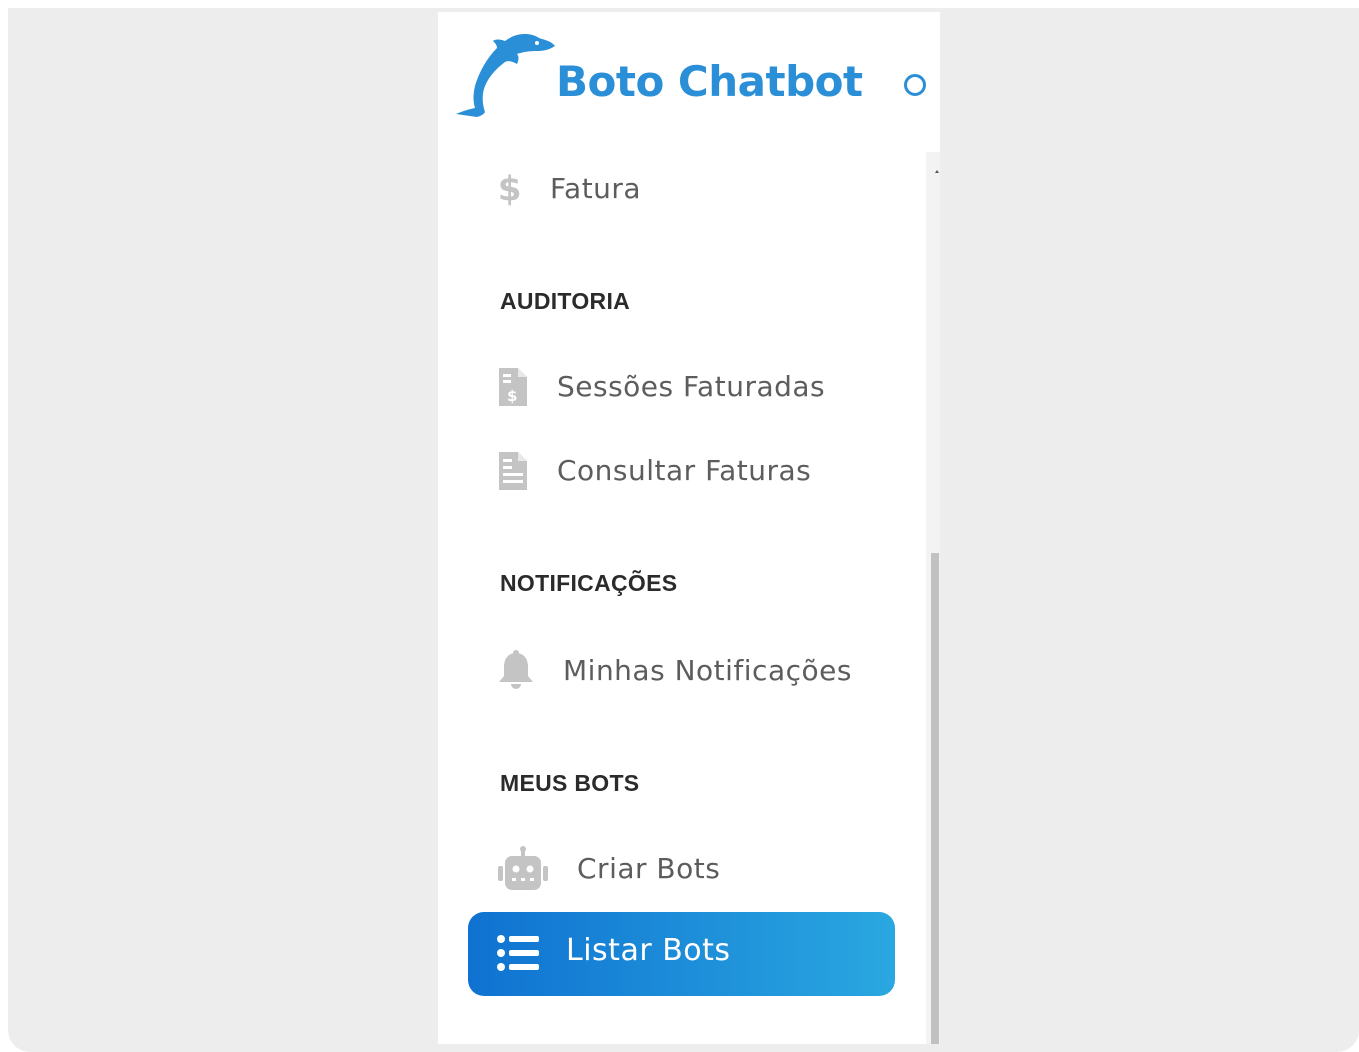  What do you see at coordinates (570, 783) in the screenshot?
I see `section-heading-meus-bots: MEUS BOTS` at bounding box center [570, 783].